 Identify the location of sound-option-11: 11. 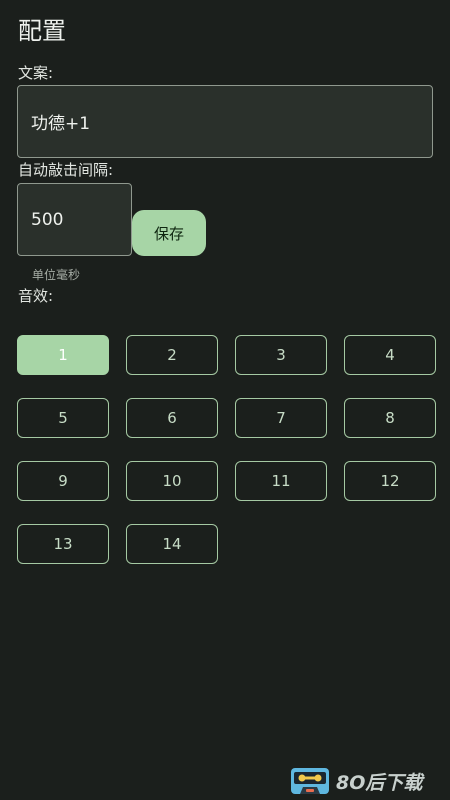
(281, 481).